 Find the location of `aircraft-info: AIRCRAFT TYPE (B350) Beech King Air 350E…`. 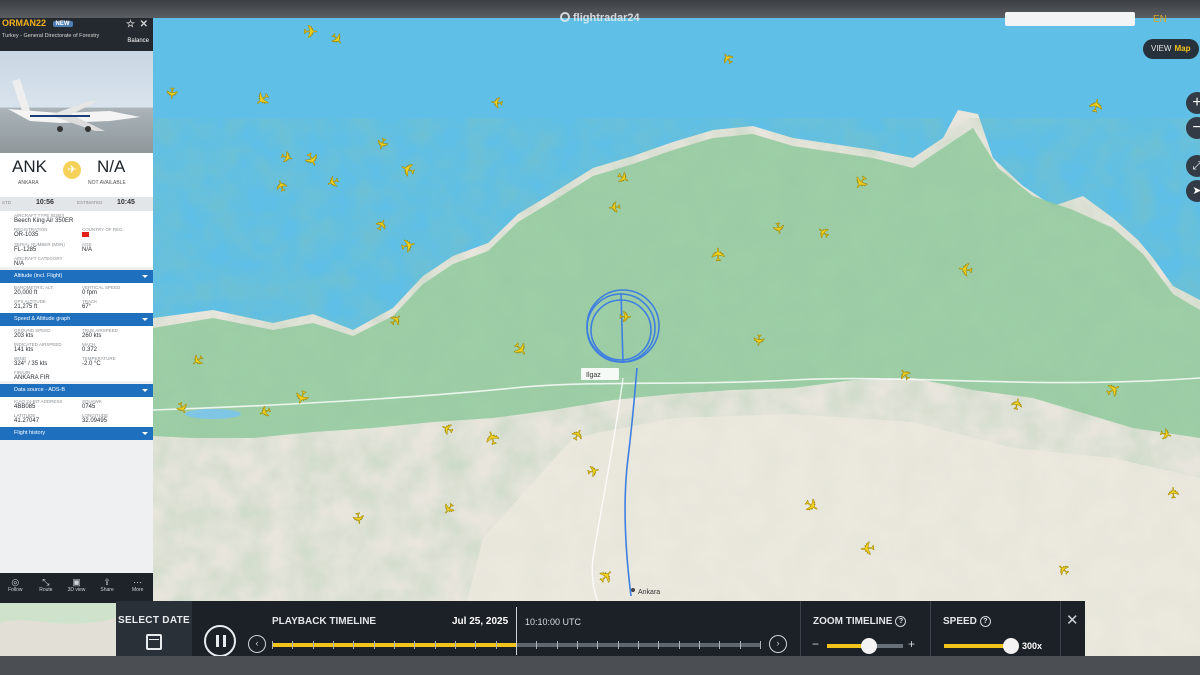

aircraft-info: AIRCRAFT TYPE (B350) Beech King Air 350E… is located at coordinates (76, 239).